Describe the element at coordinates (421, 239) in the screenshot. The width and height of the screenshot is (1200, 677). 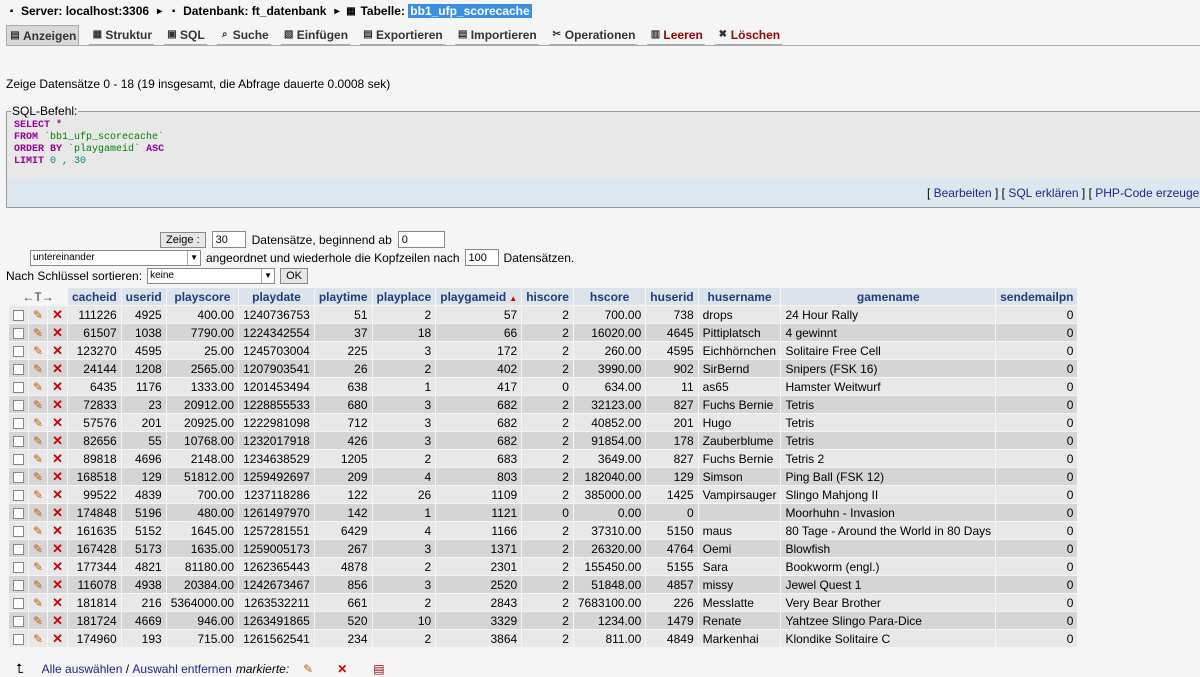
I see `start-input` at that location.